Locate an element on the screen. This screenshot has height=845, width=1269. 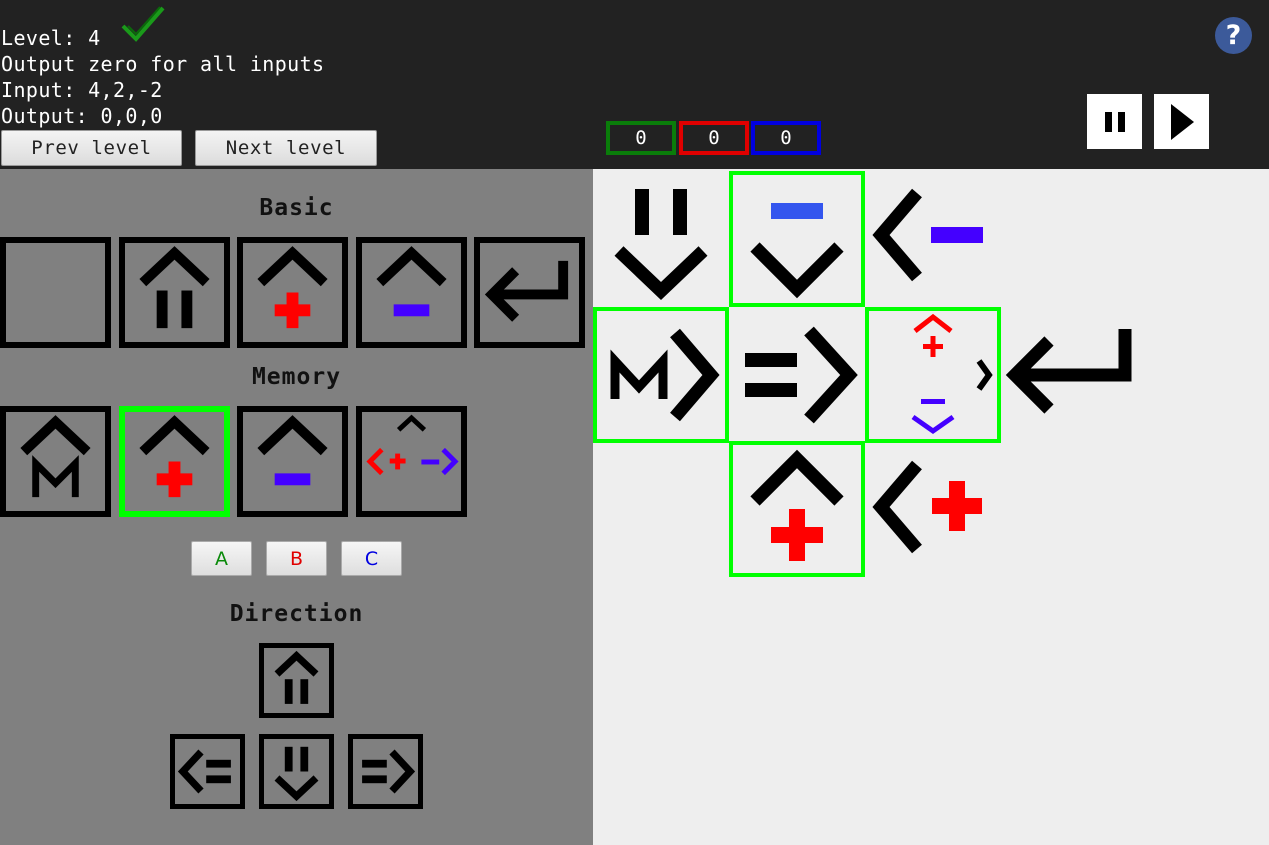
board-cell-branch is located at coordinates (933, 375).